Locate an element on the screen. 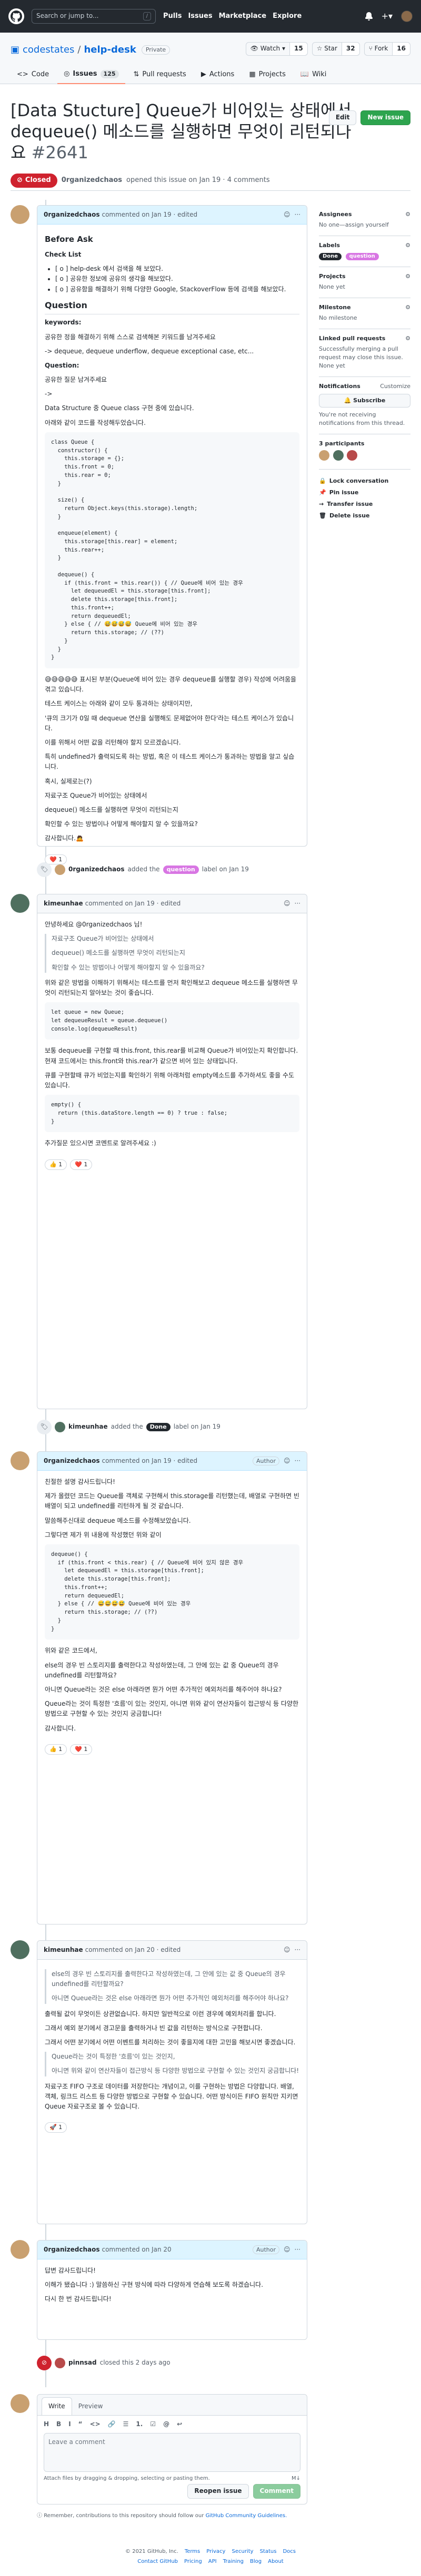 Image resolution: width=421 pixels, height=2576 pixels. customize-link: Customize is located at coordinates (395, 386).